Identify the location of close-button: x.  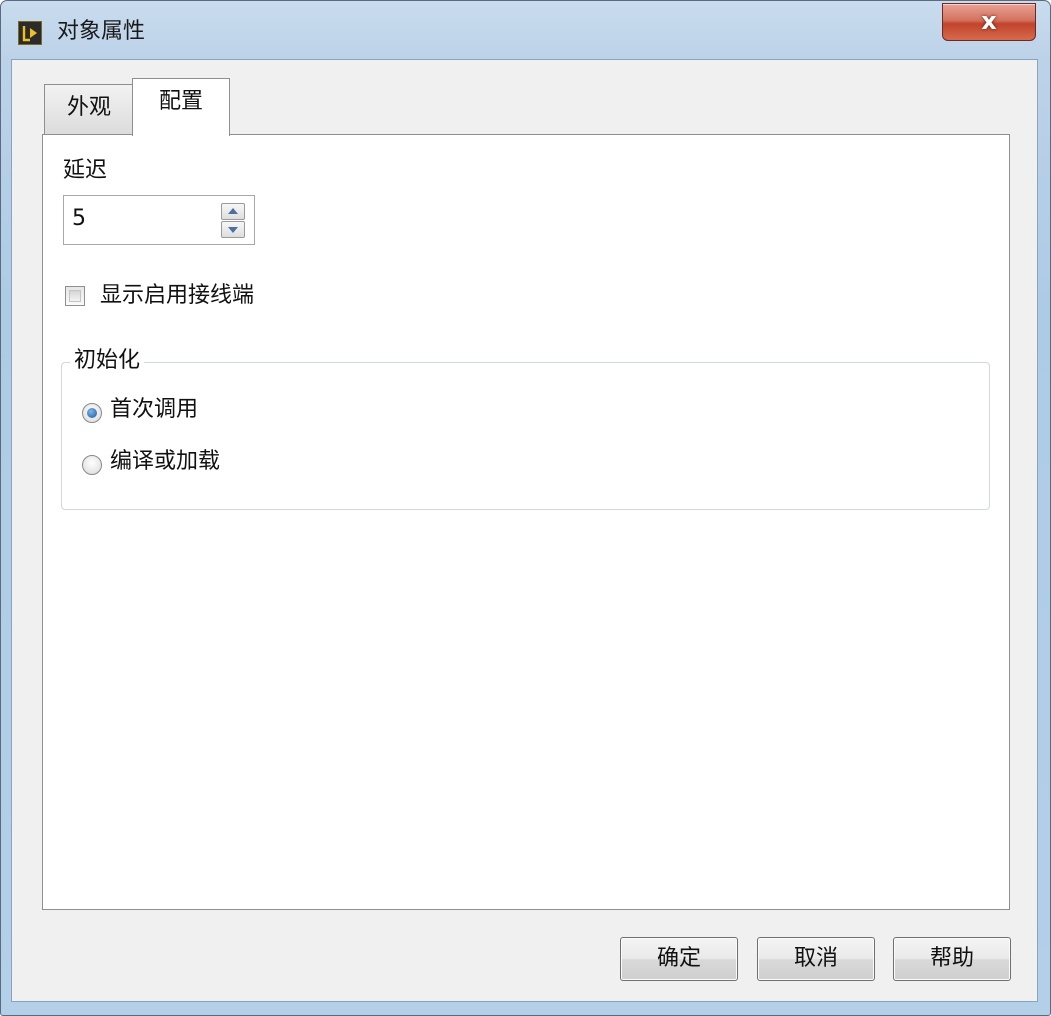
(989, 22).